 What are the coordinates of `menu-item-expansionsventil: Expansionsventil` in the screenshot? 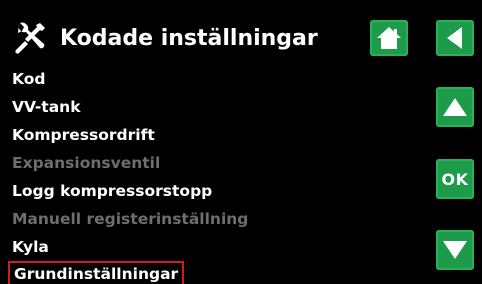 It's located at (86, 163).